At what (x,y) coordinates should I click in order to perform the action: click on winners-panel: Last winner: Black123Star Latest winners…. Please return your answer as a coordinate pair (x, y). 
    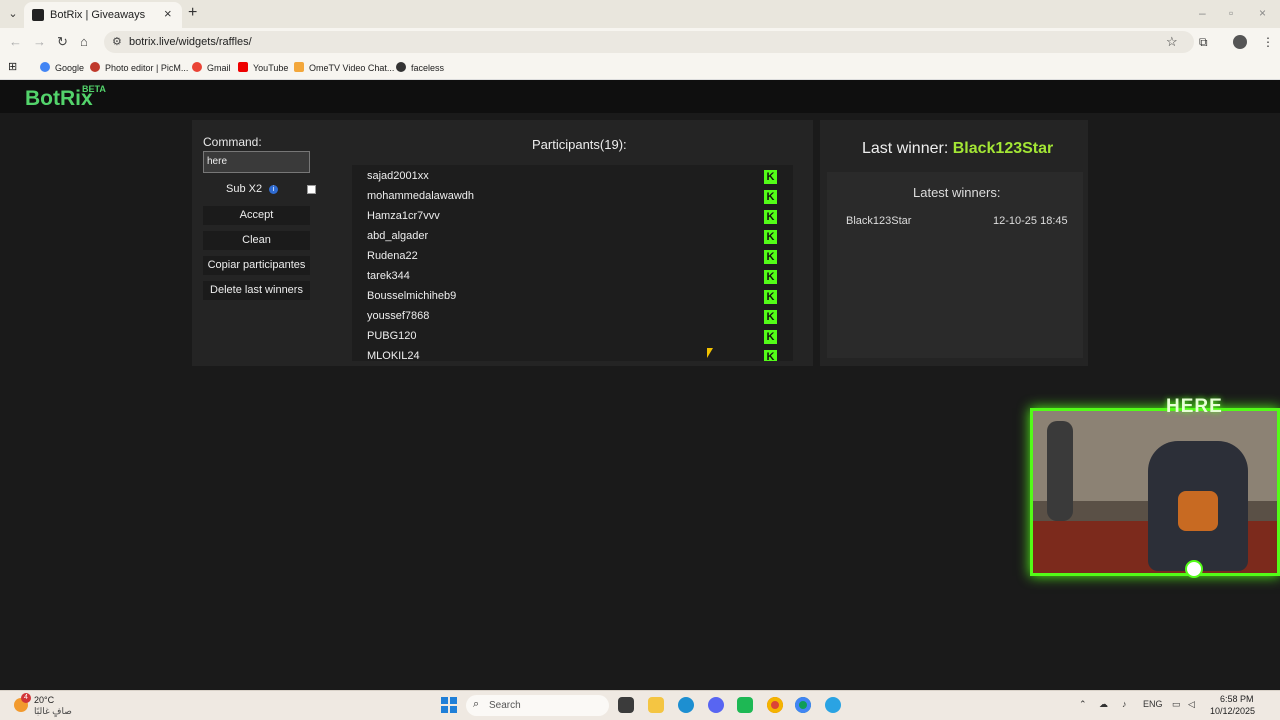
    Looking at the image, I should click on (954, 243).